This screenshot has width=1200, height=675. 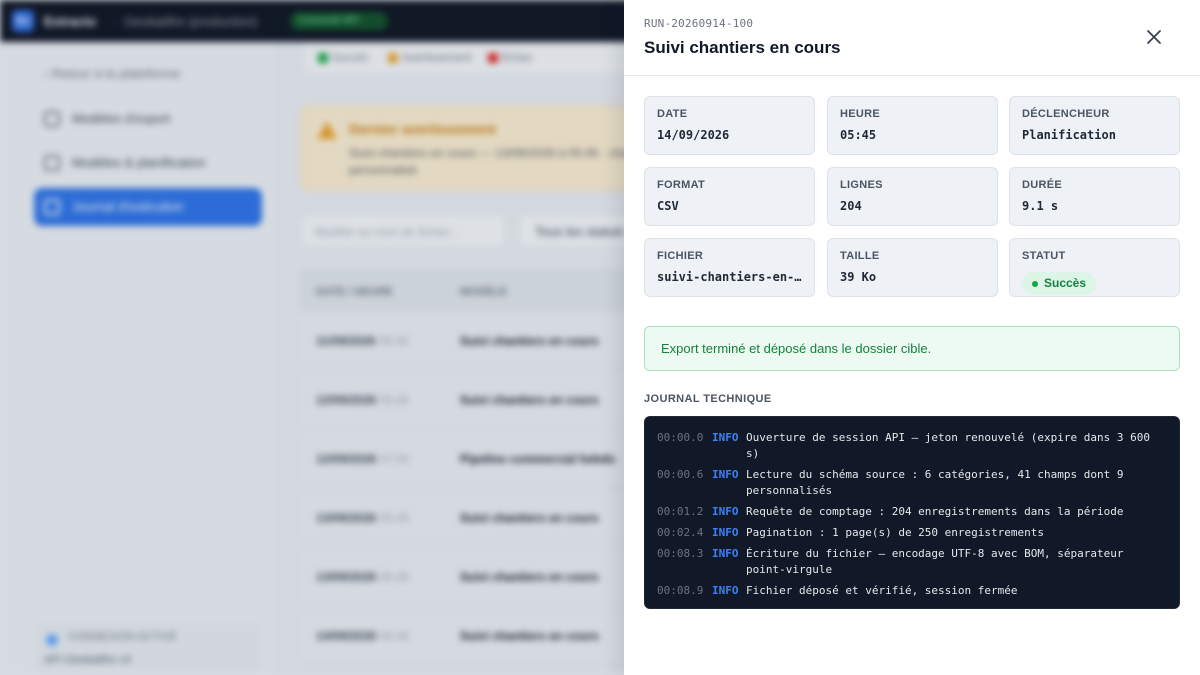 I want to click on log-timestamp: 00:00.0, so click(x=680, y=437).